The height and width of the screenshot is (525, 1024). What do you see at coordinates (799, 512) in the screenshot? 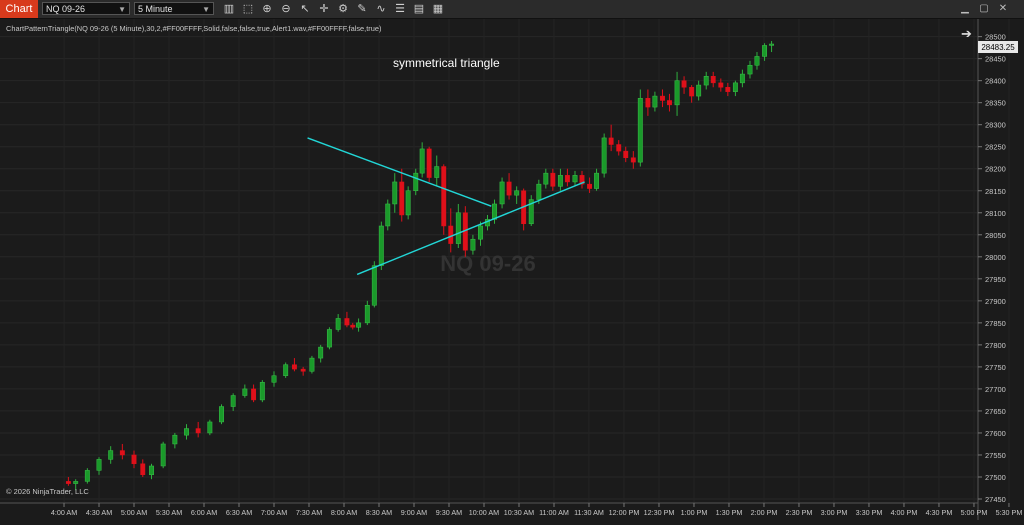
I see `time-tick-label: 2:30 PM` at bounding box center [799, 512].